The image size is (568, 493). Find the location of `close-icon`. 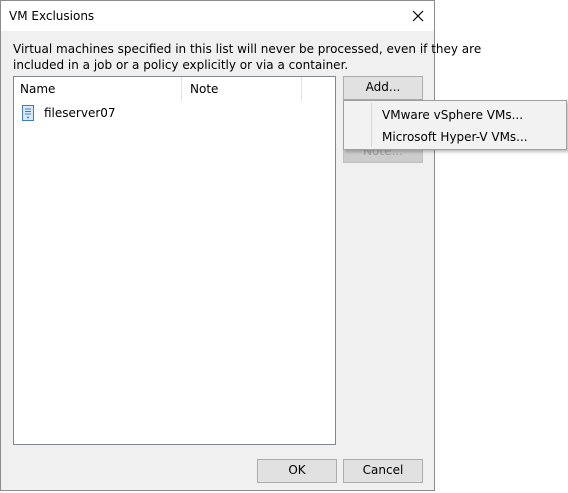

close-icon is located at coordinates (418, 16).